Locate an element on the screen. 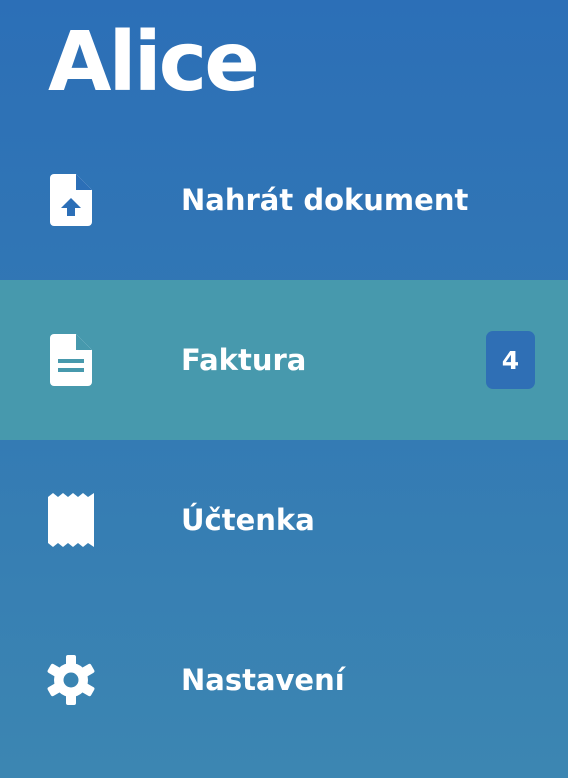 Image resolution: width=568 pixels, height=778 pixels. sidebar-item-label: Nahrát dokument is located at coordinates (325, 200).